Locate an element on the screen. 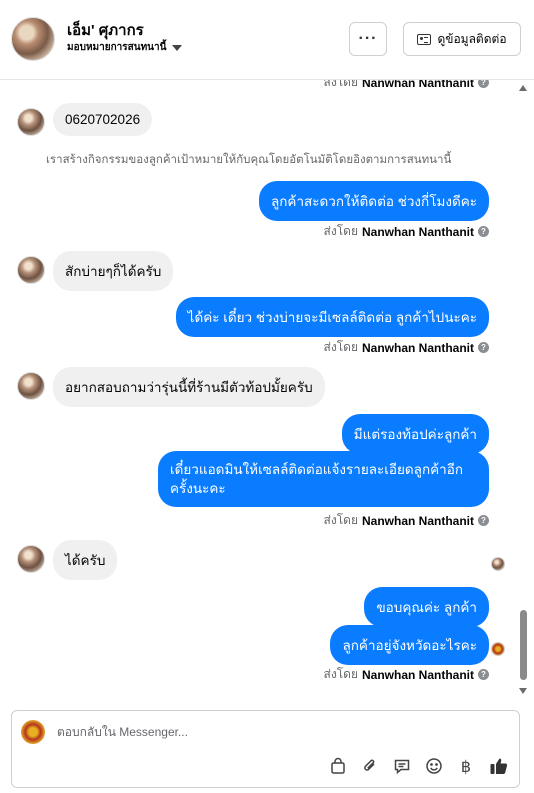 The height and width of the screenshot is (793, 534). baht-icon: ฿ is located at coordinates (466, 766).